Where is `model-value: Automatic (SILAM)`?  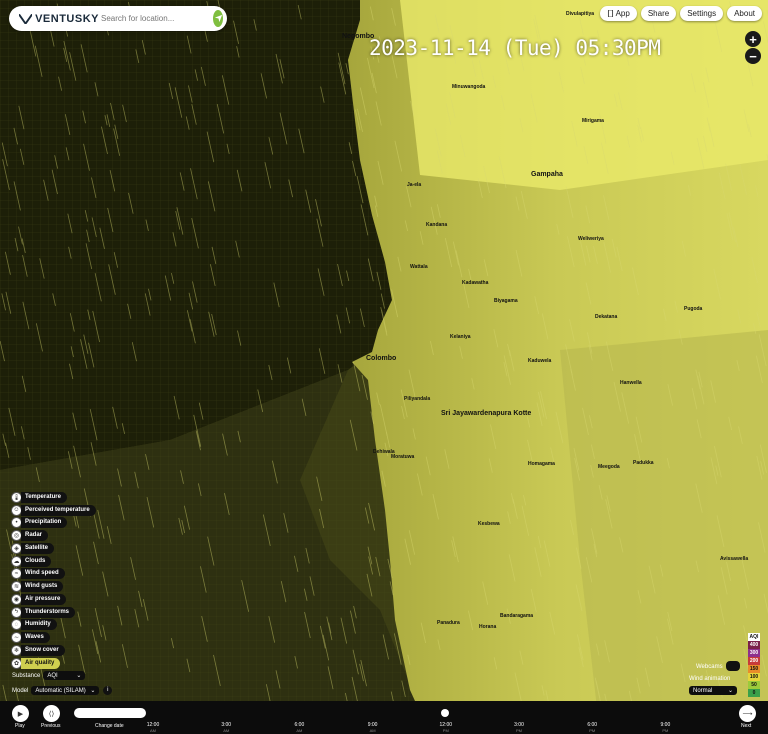
model-value: Automatic (SILAM) is located at coordinates (60, 690).